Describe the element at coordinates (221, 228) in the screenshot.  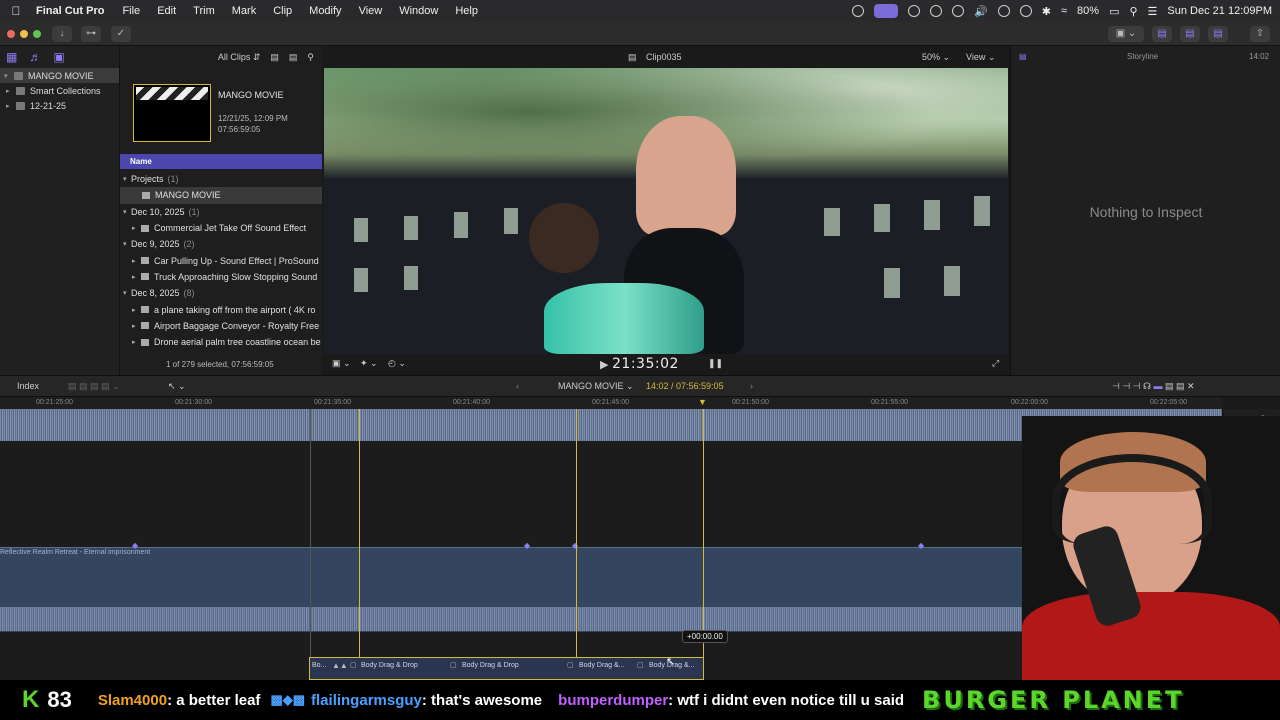
I see `list-item: ▸ Commercial Jet Take Off Sound Effect` at that location.